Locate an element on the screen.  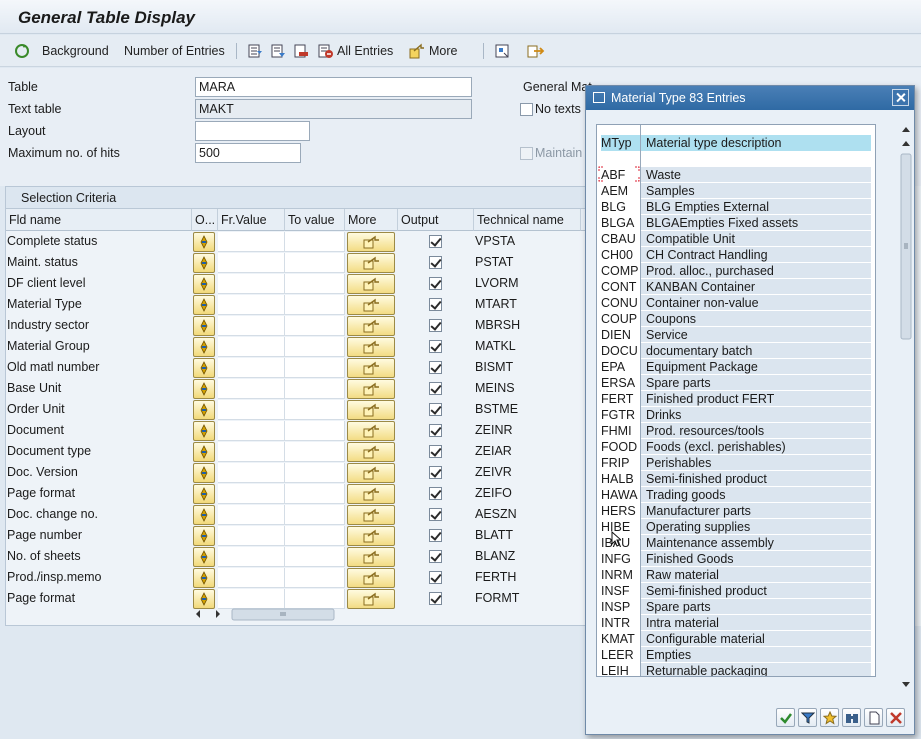
column-header-field-name: Fld name is located at coordinates (99, 220).